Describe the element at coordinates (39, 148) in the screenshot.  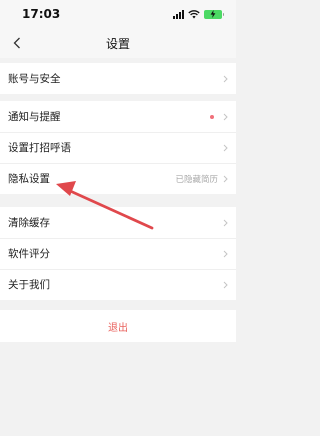
I see `row-label: 设置打招呼语` at that location.